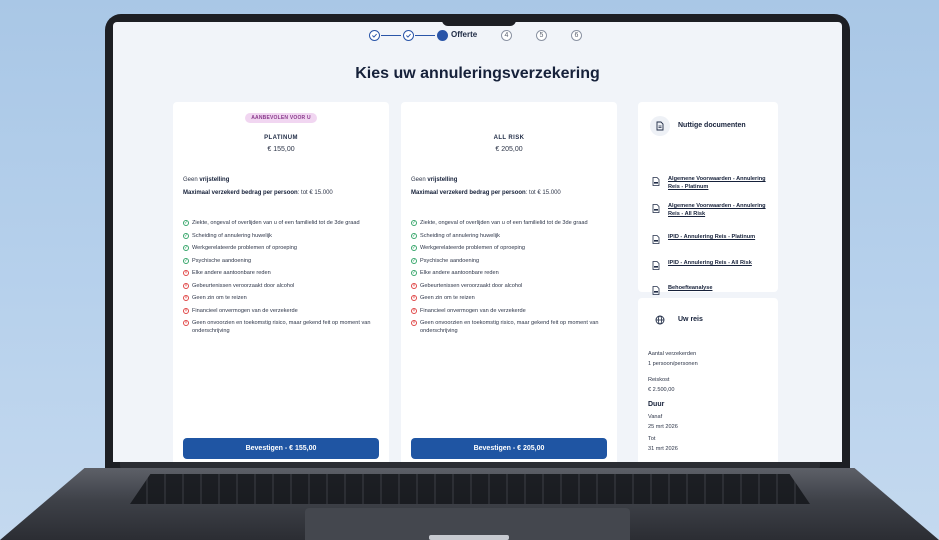 This screenshot has height=540, width=939. Describe the element at coordinates (660, 320) in the screenshot. I see `globe-icon` at that location.